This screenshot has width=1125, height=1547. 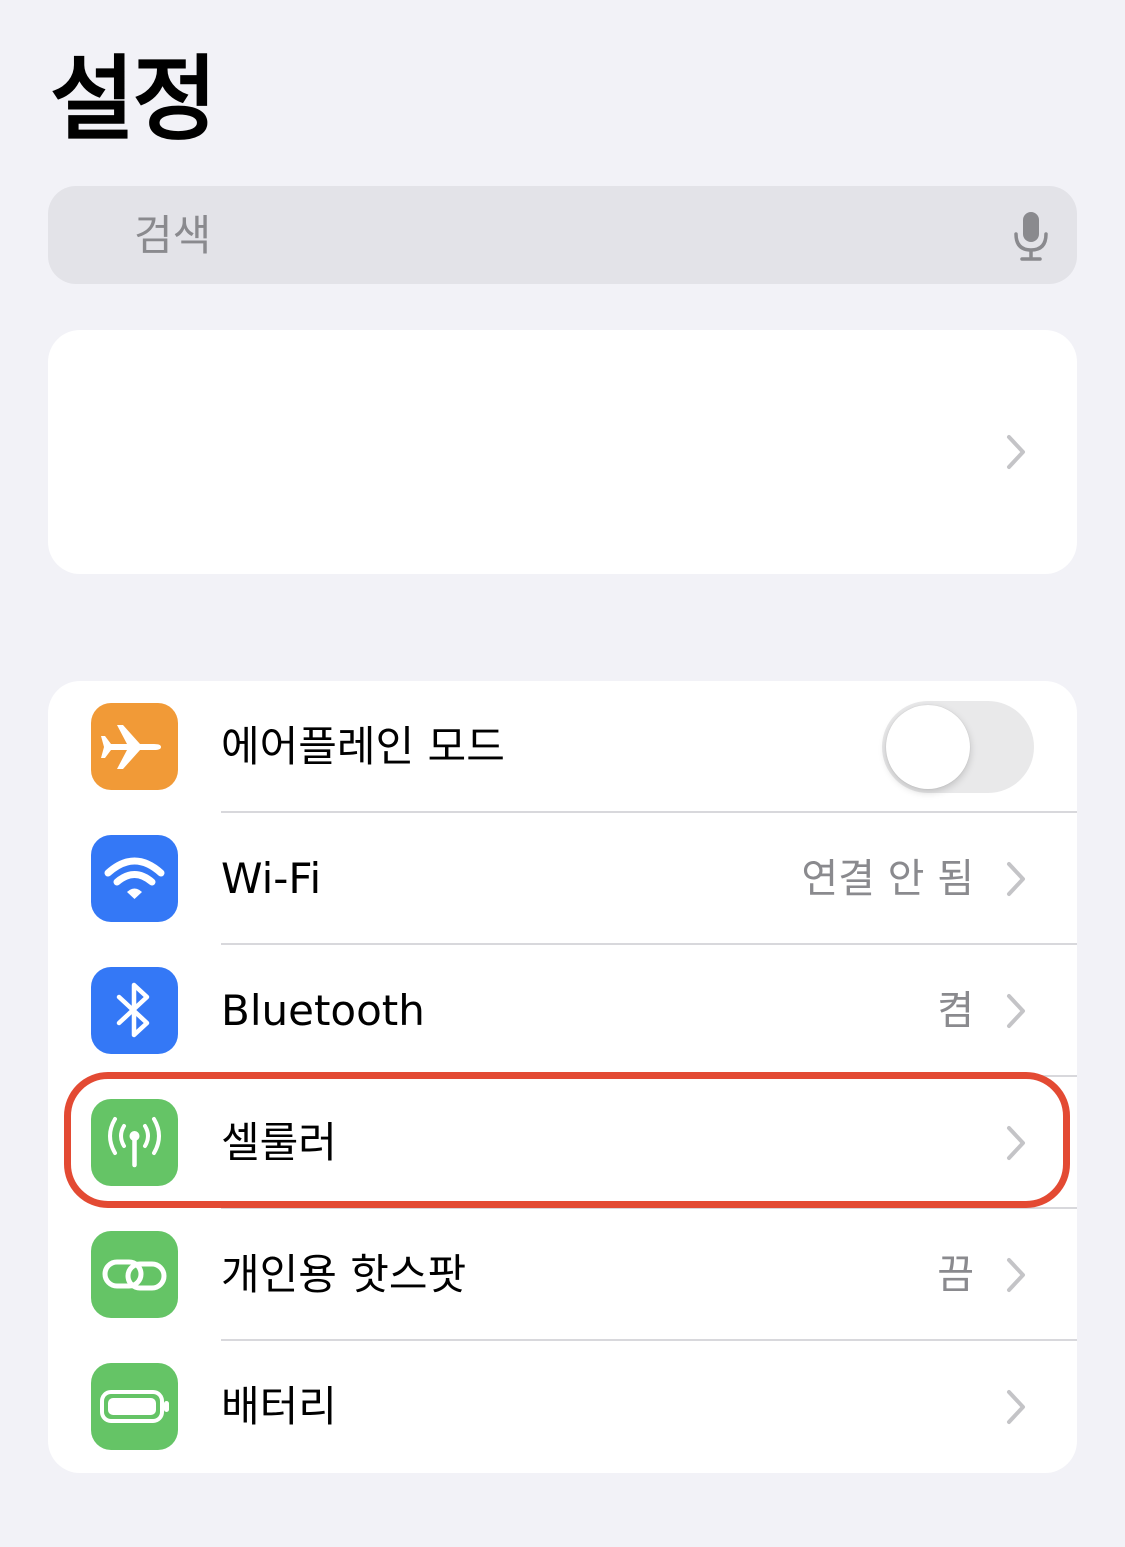 What do you see at coordinates (344, 1274) in the screenshot?
I see `hotspot-label: 개인용 핫스팟` at bounding box center [344, 1274].